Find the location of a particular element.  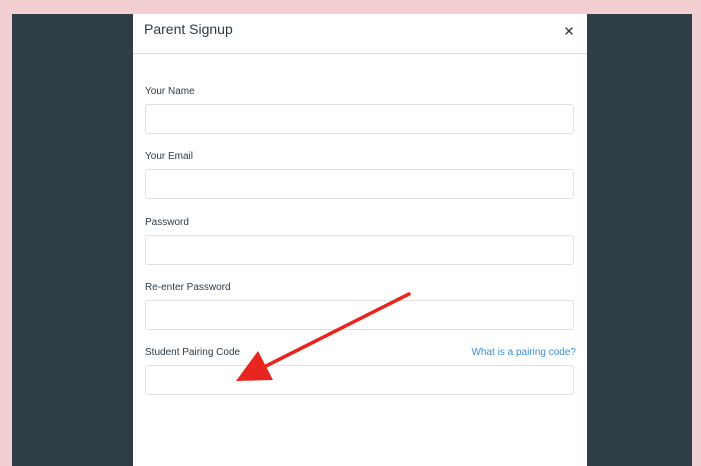

password-field is located at coordinates (359, 250).